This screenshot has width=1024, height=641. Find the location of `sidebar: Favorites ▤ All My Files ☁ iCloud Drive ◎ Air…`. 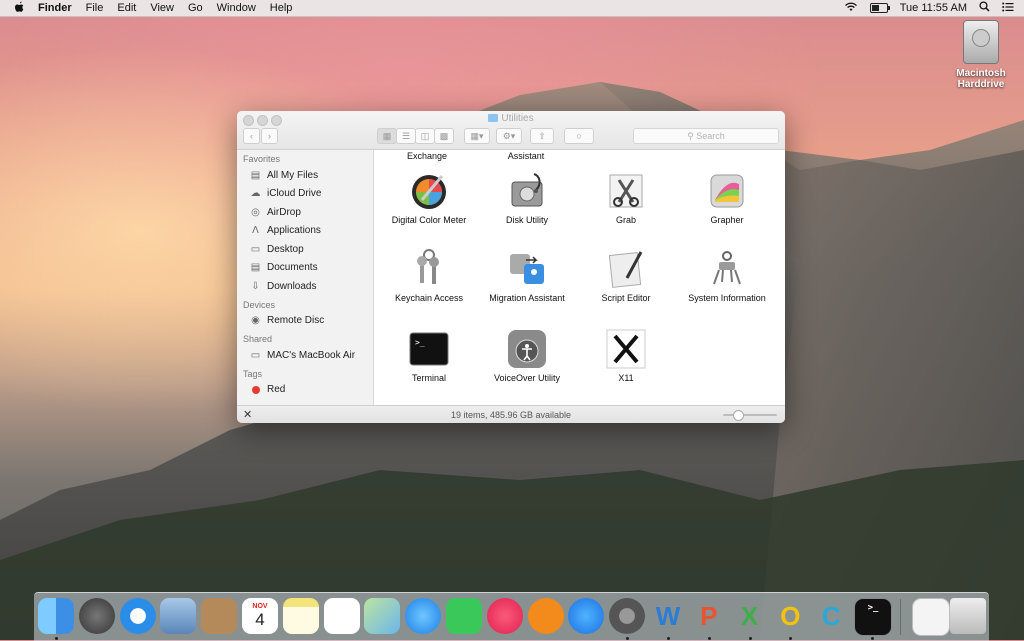

sidebar: Favorites ▤ All My Files ☁ iCloud Drive ◎ Air… is located at coordinates (305, 277).